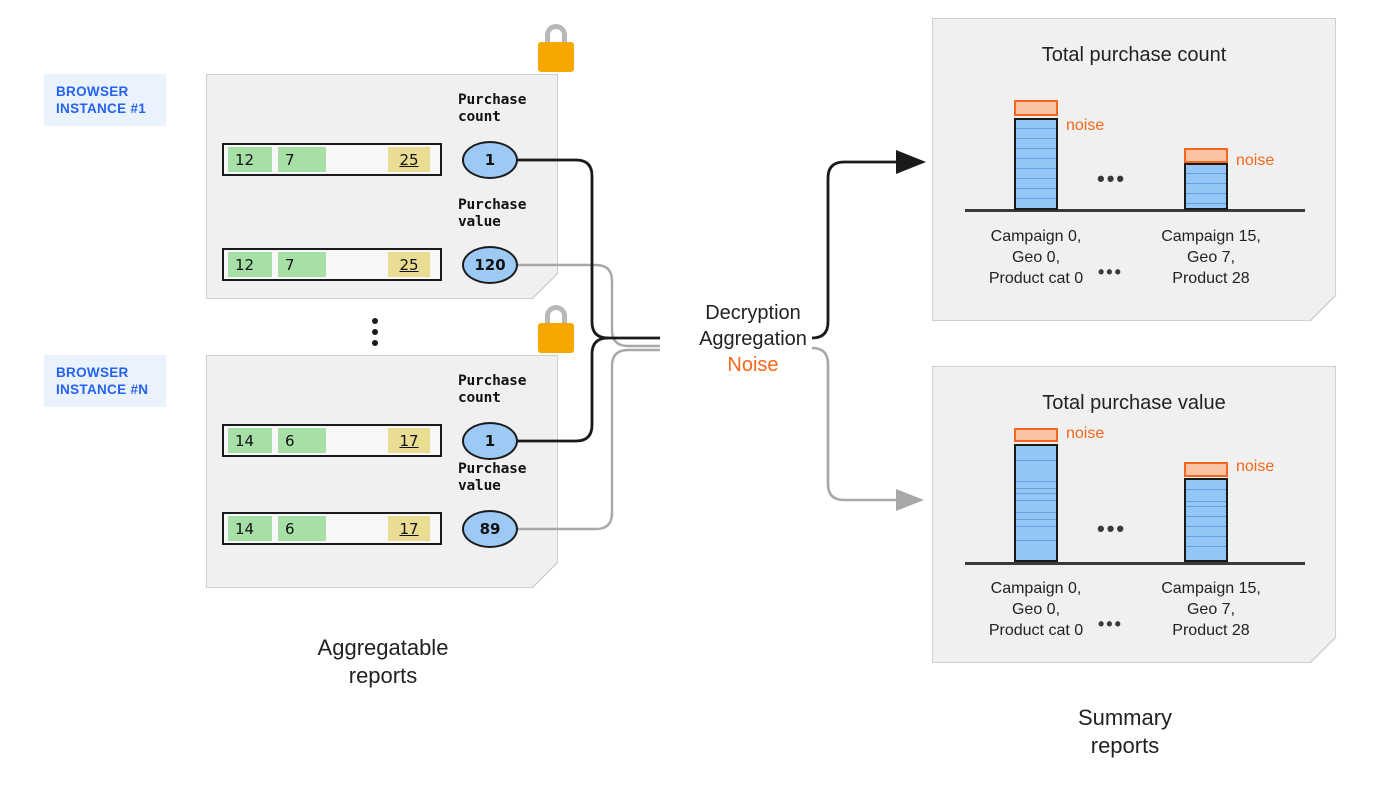  What do you see at coordinates (1036, 257) in the screenshot?
I see `chart-count-category-0: Campaign 0, Geo 0, Product cat 0` at bounding box center [1036, 257].